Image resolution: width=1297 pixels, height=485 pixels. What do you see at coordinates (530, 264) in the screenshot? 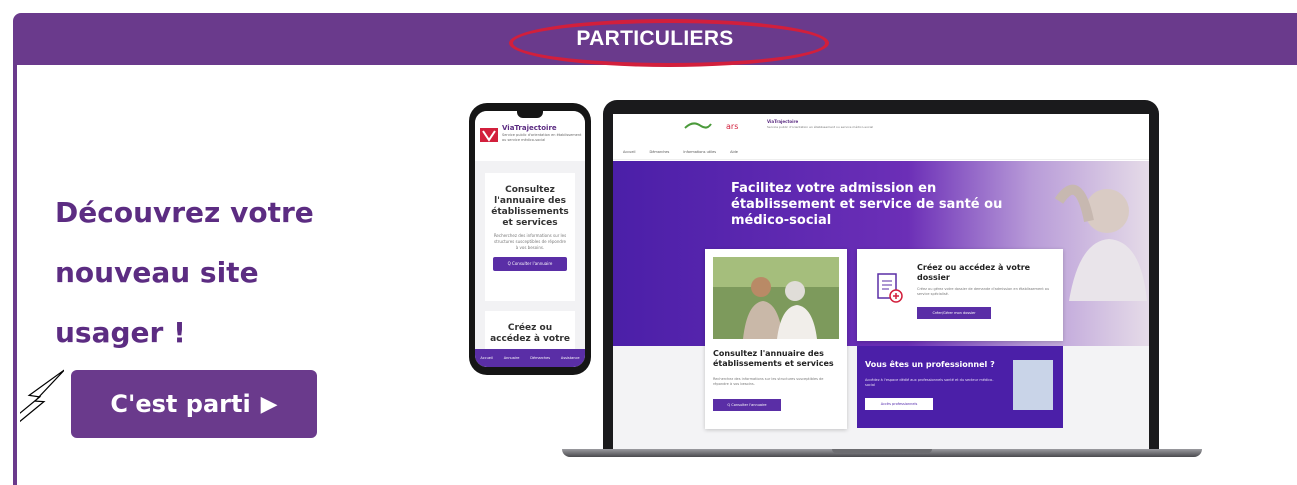
I see `phone-consult-button: Q Consulter l'annuaire` at bounding box center [530, 264].